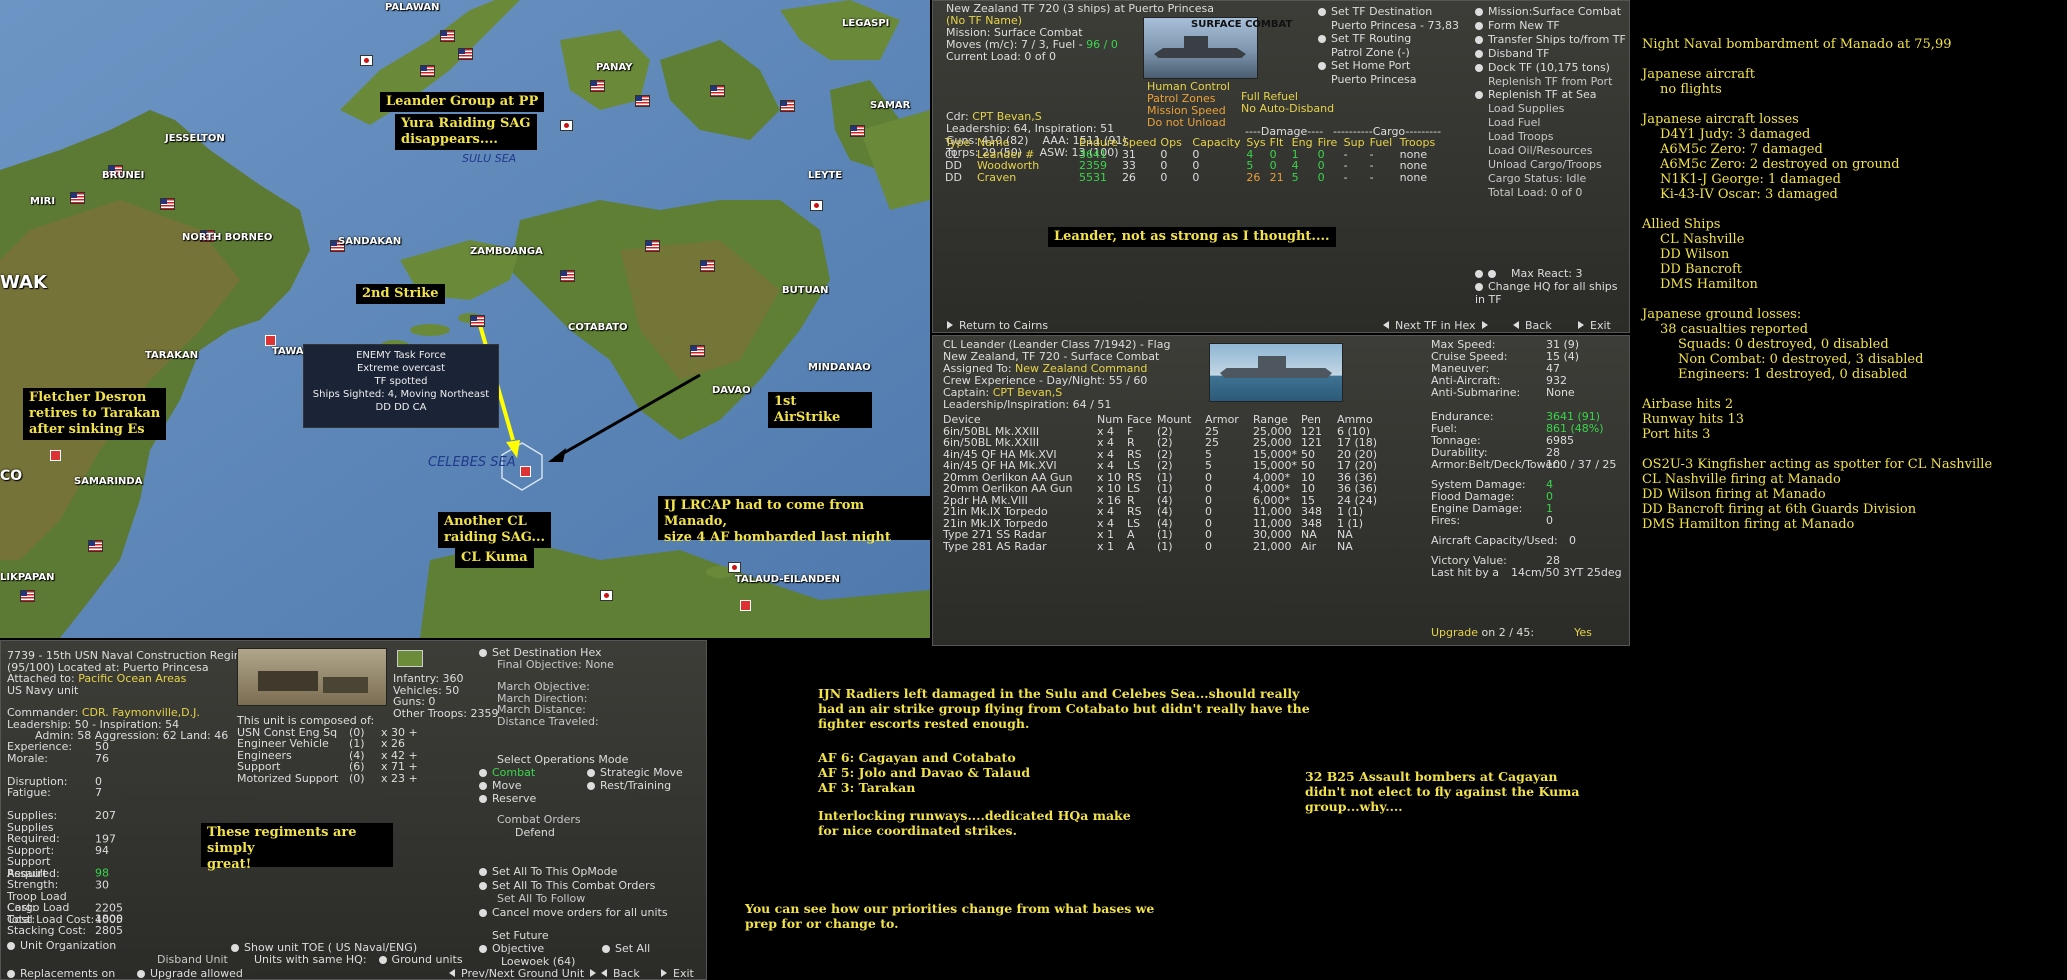  Describe the element at coordinates (1295, 177) in the screenshot. I see `ship-eng: 5` at that location.